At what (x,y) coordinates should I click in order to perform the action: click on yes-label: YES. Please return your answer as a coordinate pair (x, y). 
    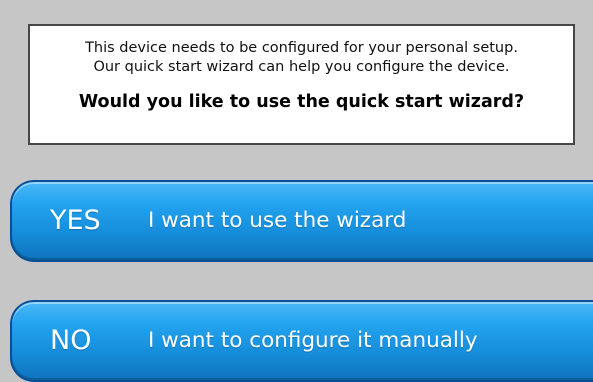
    Looking at the image, I should click on (75, 220).